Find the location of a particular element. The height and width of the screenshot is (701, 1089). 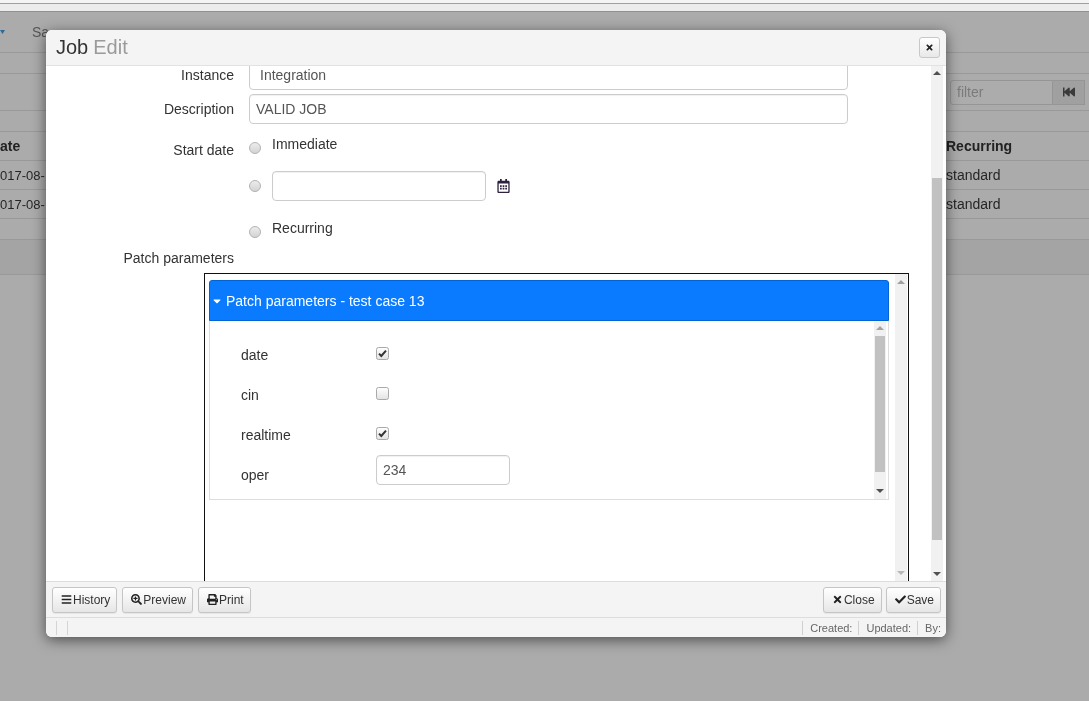

list-icon is located at coordinates (66, 599).